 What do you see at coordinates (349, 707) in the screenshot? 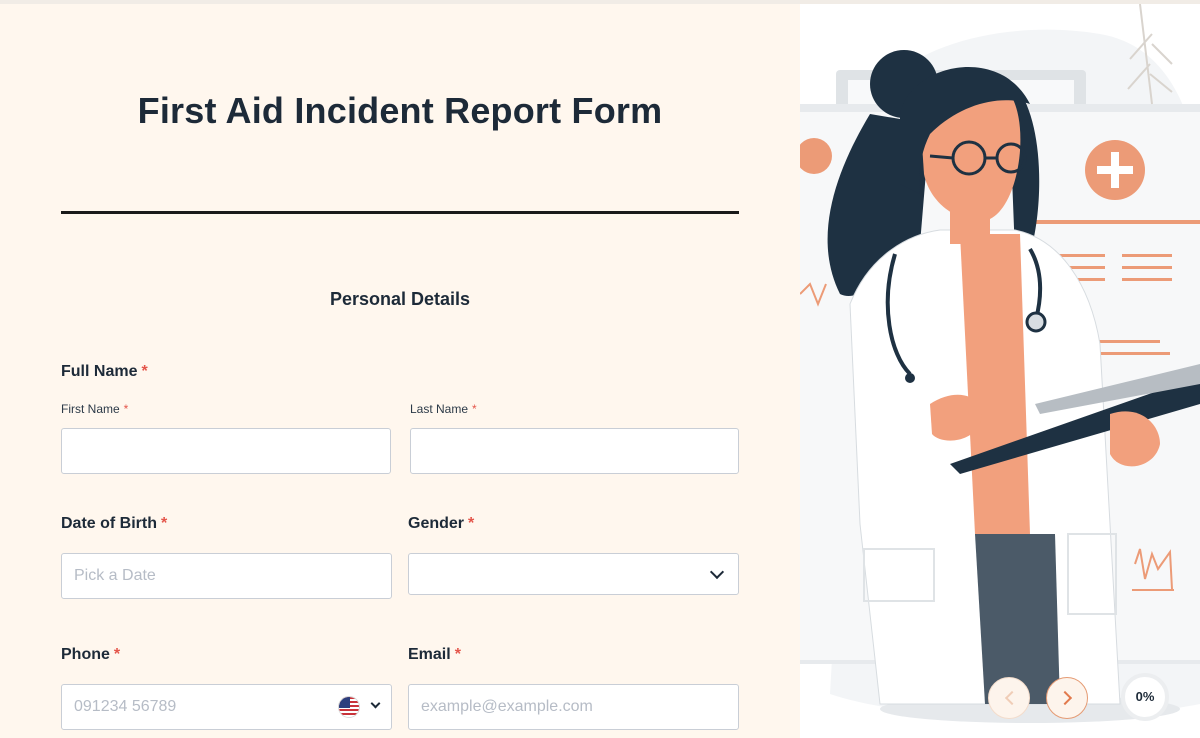
I see `us-flag-icon` at bounding box center [349, 707].